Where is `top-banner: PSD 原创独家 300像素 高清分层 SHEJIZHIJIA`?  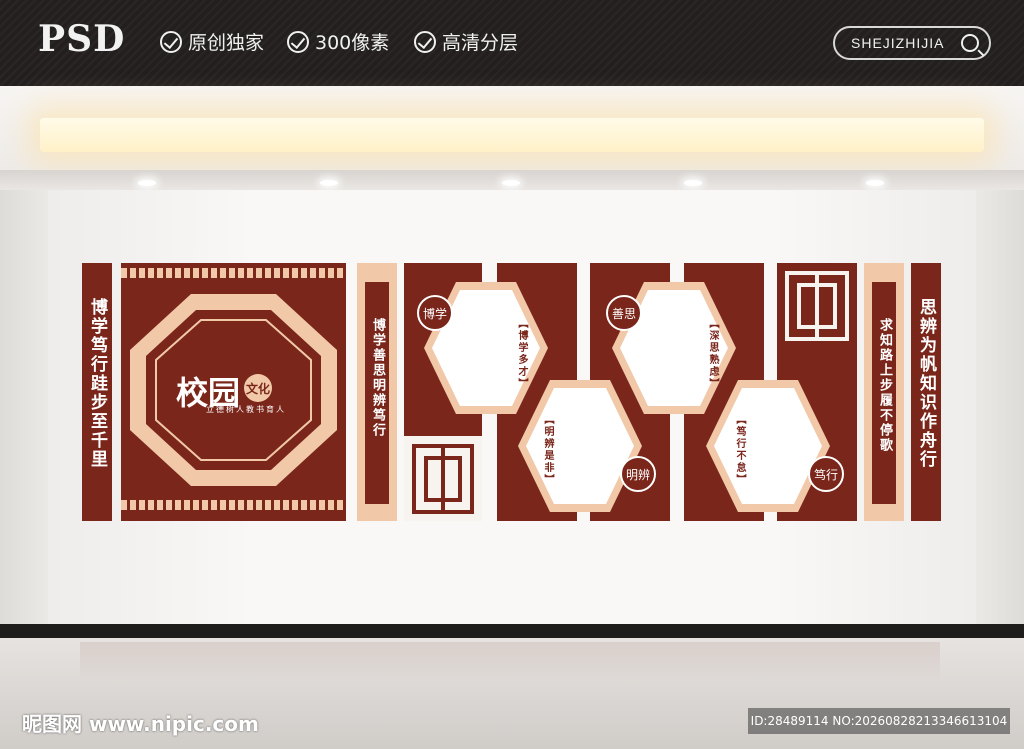
top-banner: PSD 原创独家 300像素 高清分层 SHEJIZHIJIA is located at coordinates (512, 43).